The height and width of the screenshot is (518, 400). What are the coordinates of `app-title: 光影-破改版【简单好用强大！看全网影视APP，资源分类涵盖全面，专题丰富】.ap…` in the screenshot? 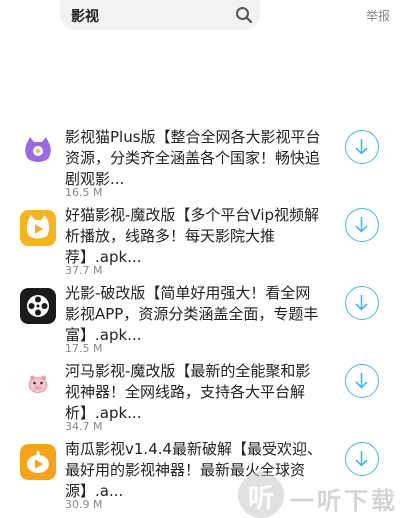 It's located at (195, 314).